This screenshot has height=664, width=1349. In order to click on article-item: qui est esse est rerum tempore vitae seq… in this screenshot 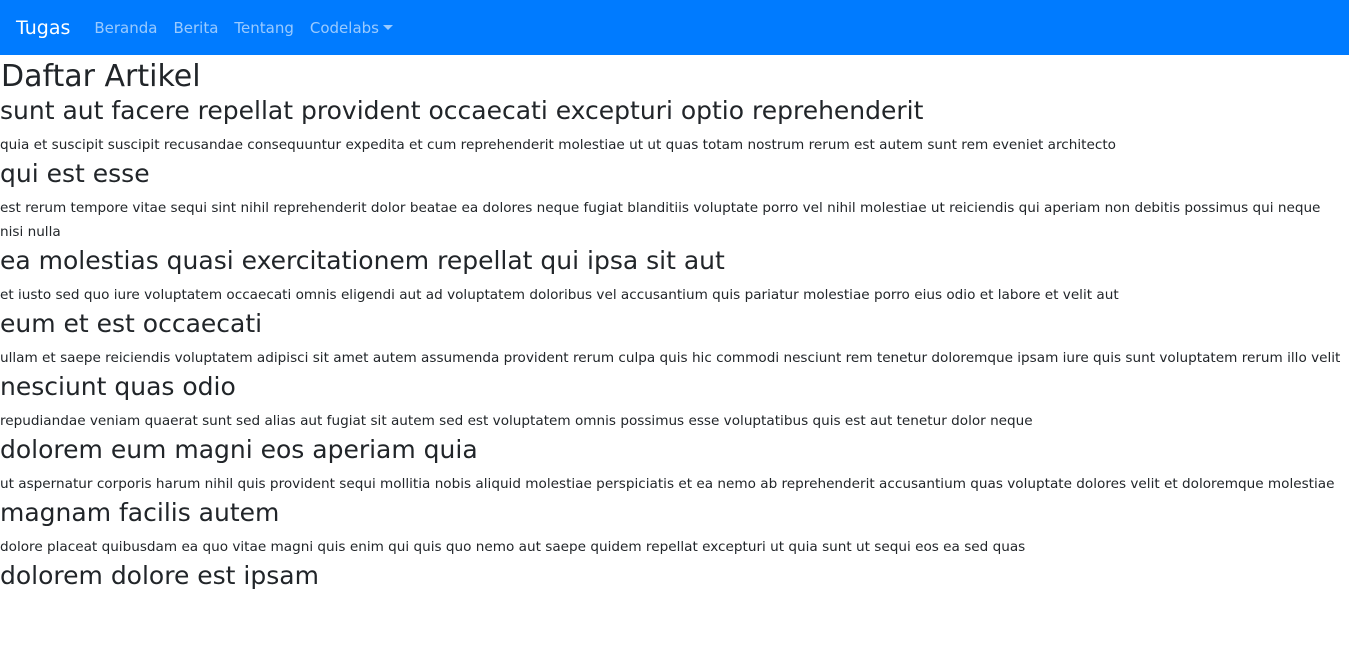, I will do `click(674, 200)`.